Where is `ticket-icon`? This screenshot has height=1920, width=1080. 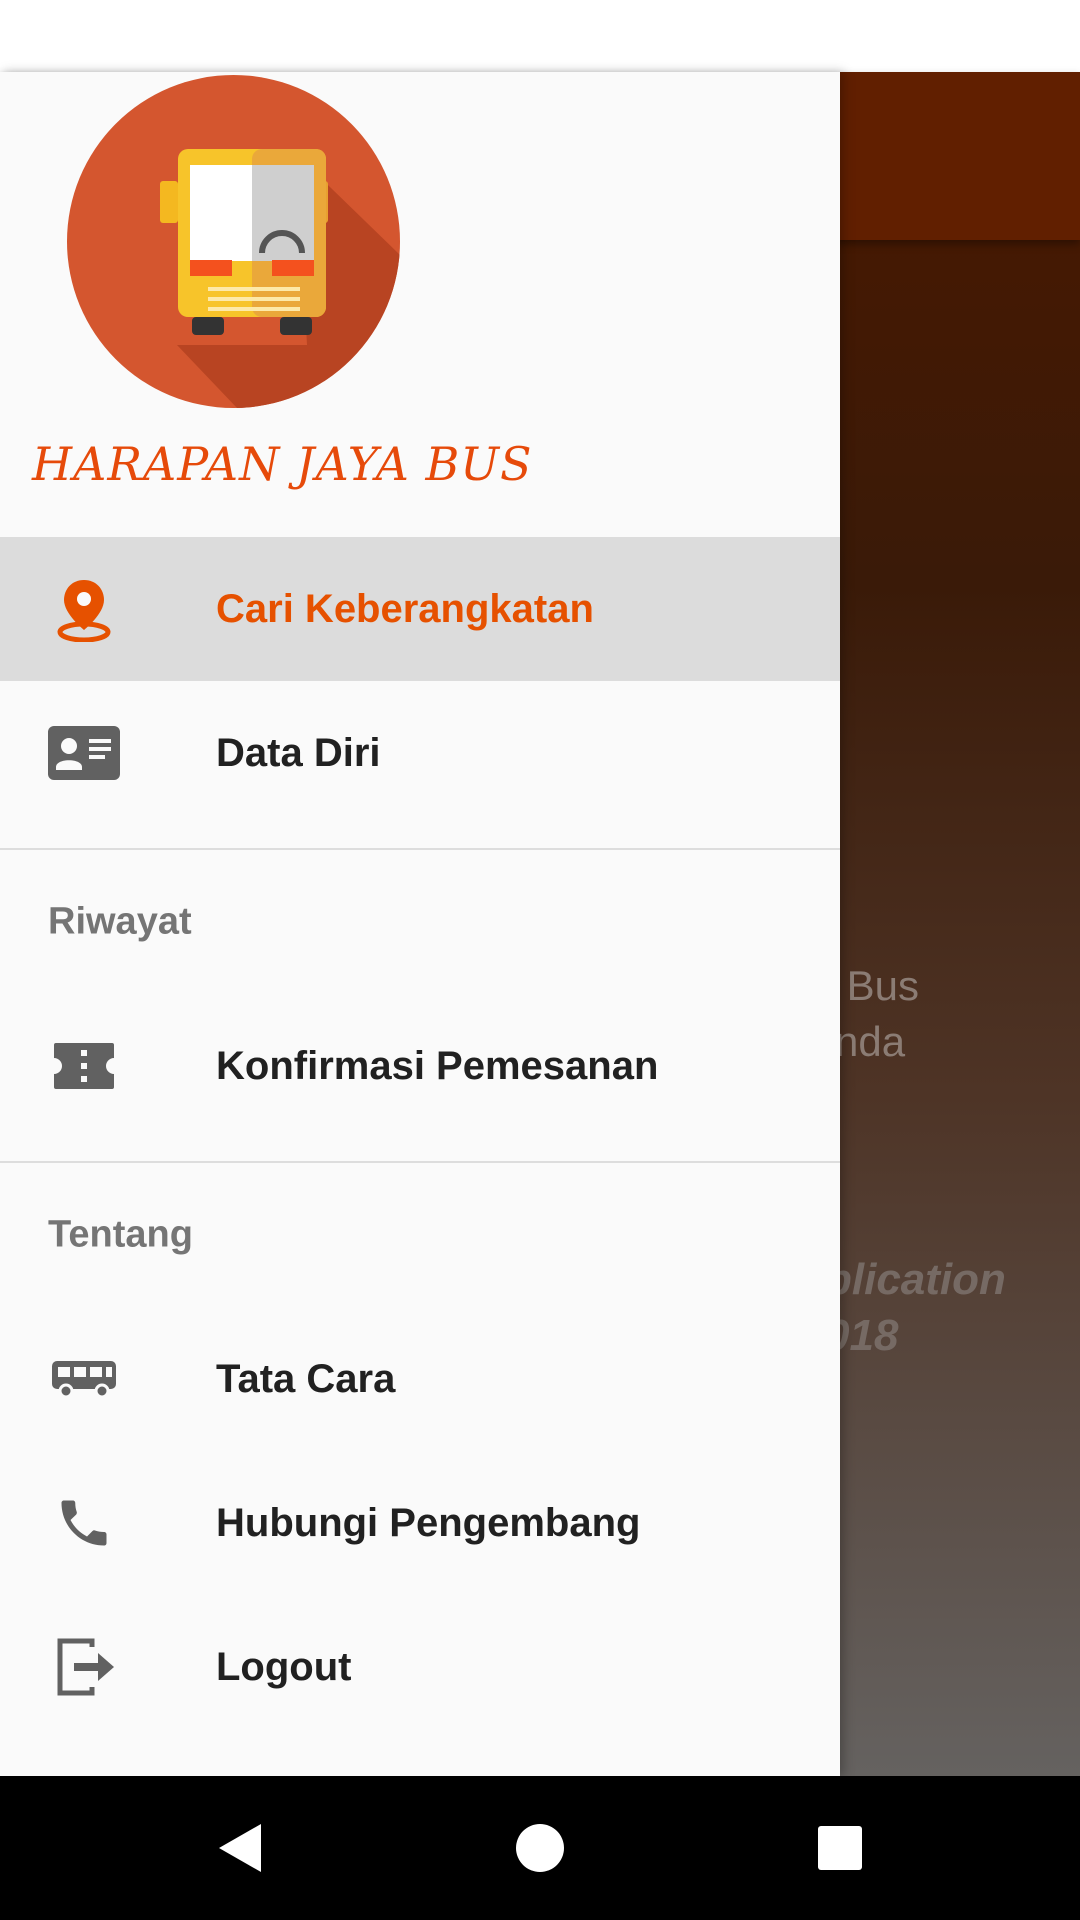 ticket-icon is located at coordinates (84, 1066).